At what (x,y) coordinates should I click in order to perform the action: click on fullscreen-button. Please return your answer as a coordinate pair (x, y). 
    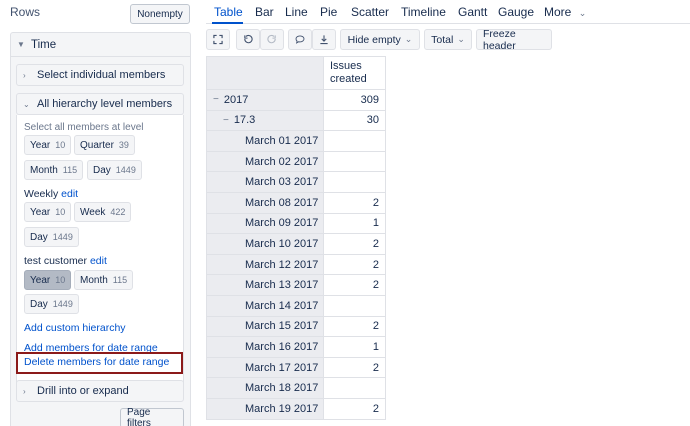
    Looking at the image, I should click on (218, 39).